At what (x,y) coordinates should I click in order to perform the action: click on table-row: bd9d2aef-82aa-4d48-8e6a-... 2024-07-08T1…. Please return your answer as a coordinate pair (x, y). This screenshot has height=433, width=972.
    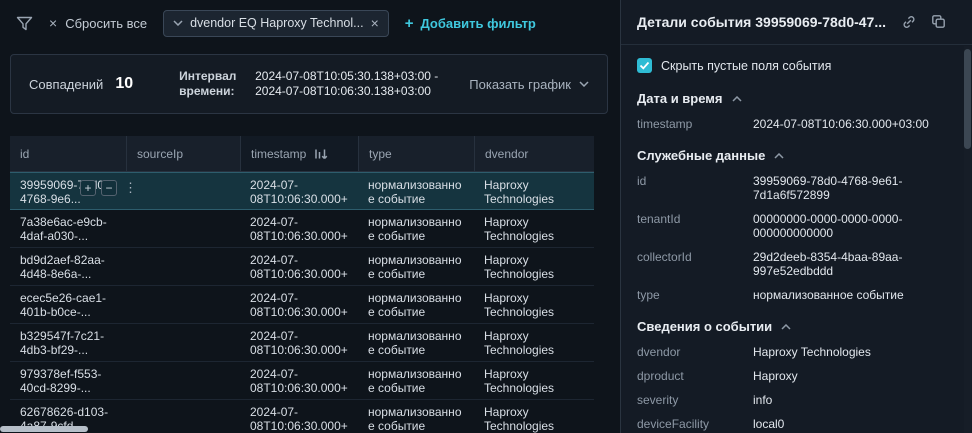
    Looking at the image, I should click on (302, 267).